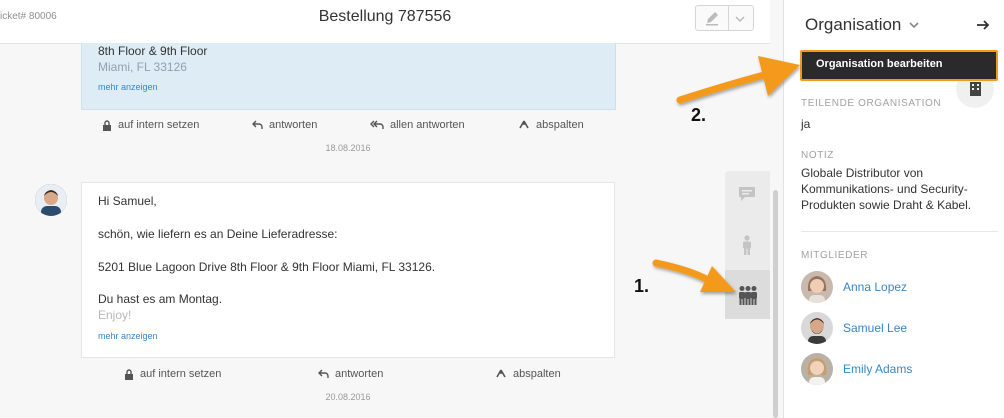 The height and width of the screenshot is (418, 1004). What do you see at coordinates (642, 286) in the screenshot?
I see `step-1-label: 1.` at bounding box center [642, 286].